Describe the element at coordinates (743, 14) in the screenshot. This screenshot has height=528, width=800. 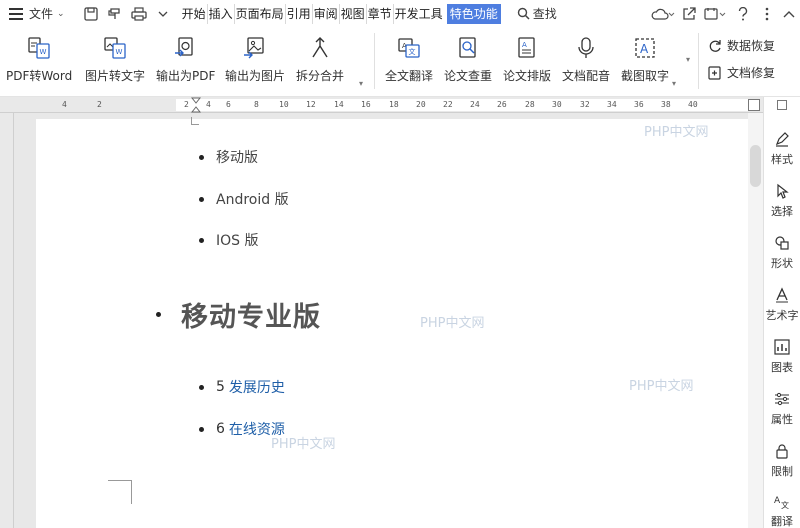
I see `help-icon` at that location.